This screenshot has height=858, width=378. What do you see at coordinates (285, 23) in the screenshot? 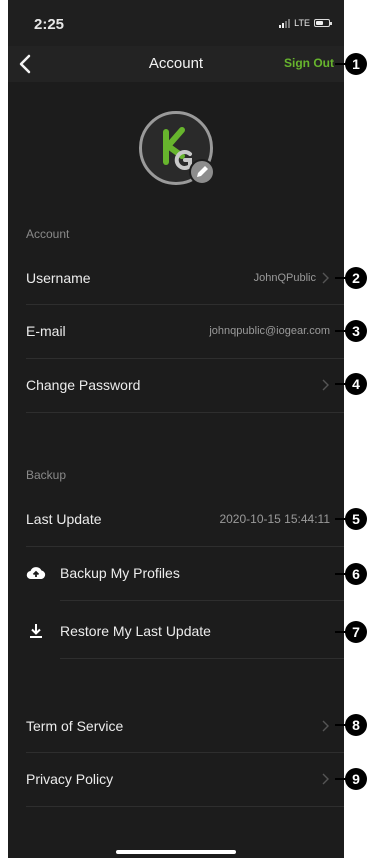
I see `signal-icon` at bounding box center [285, 23].